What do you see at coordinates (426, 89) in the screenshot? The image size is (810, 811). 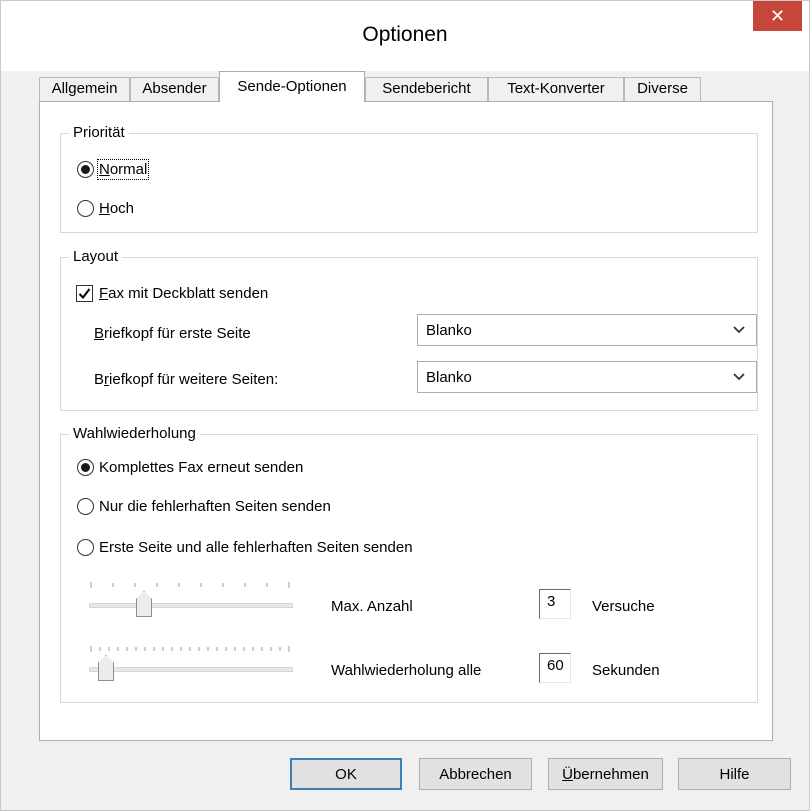 I see `tab-sendebericht: Sendebericht` at bounding box center [426, 89].